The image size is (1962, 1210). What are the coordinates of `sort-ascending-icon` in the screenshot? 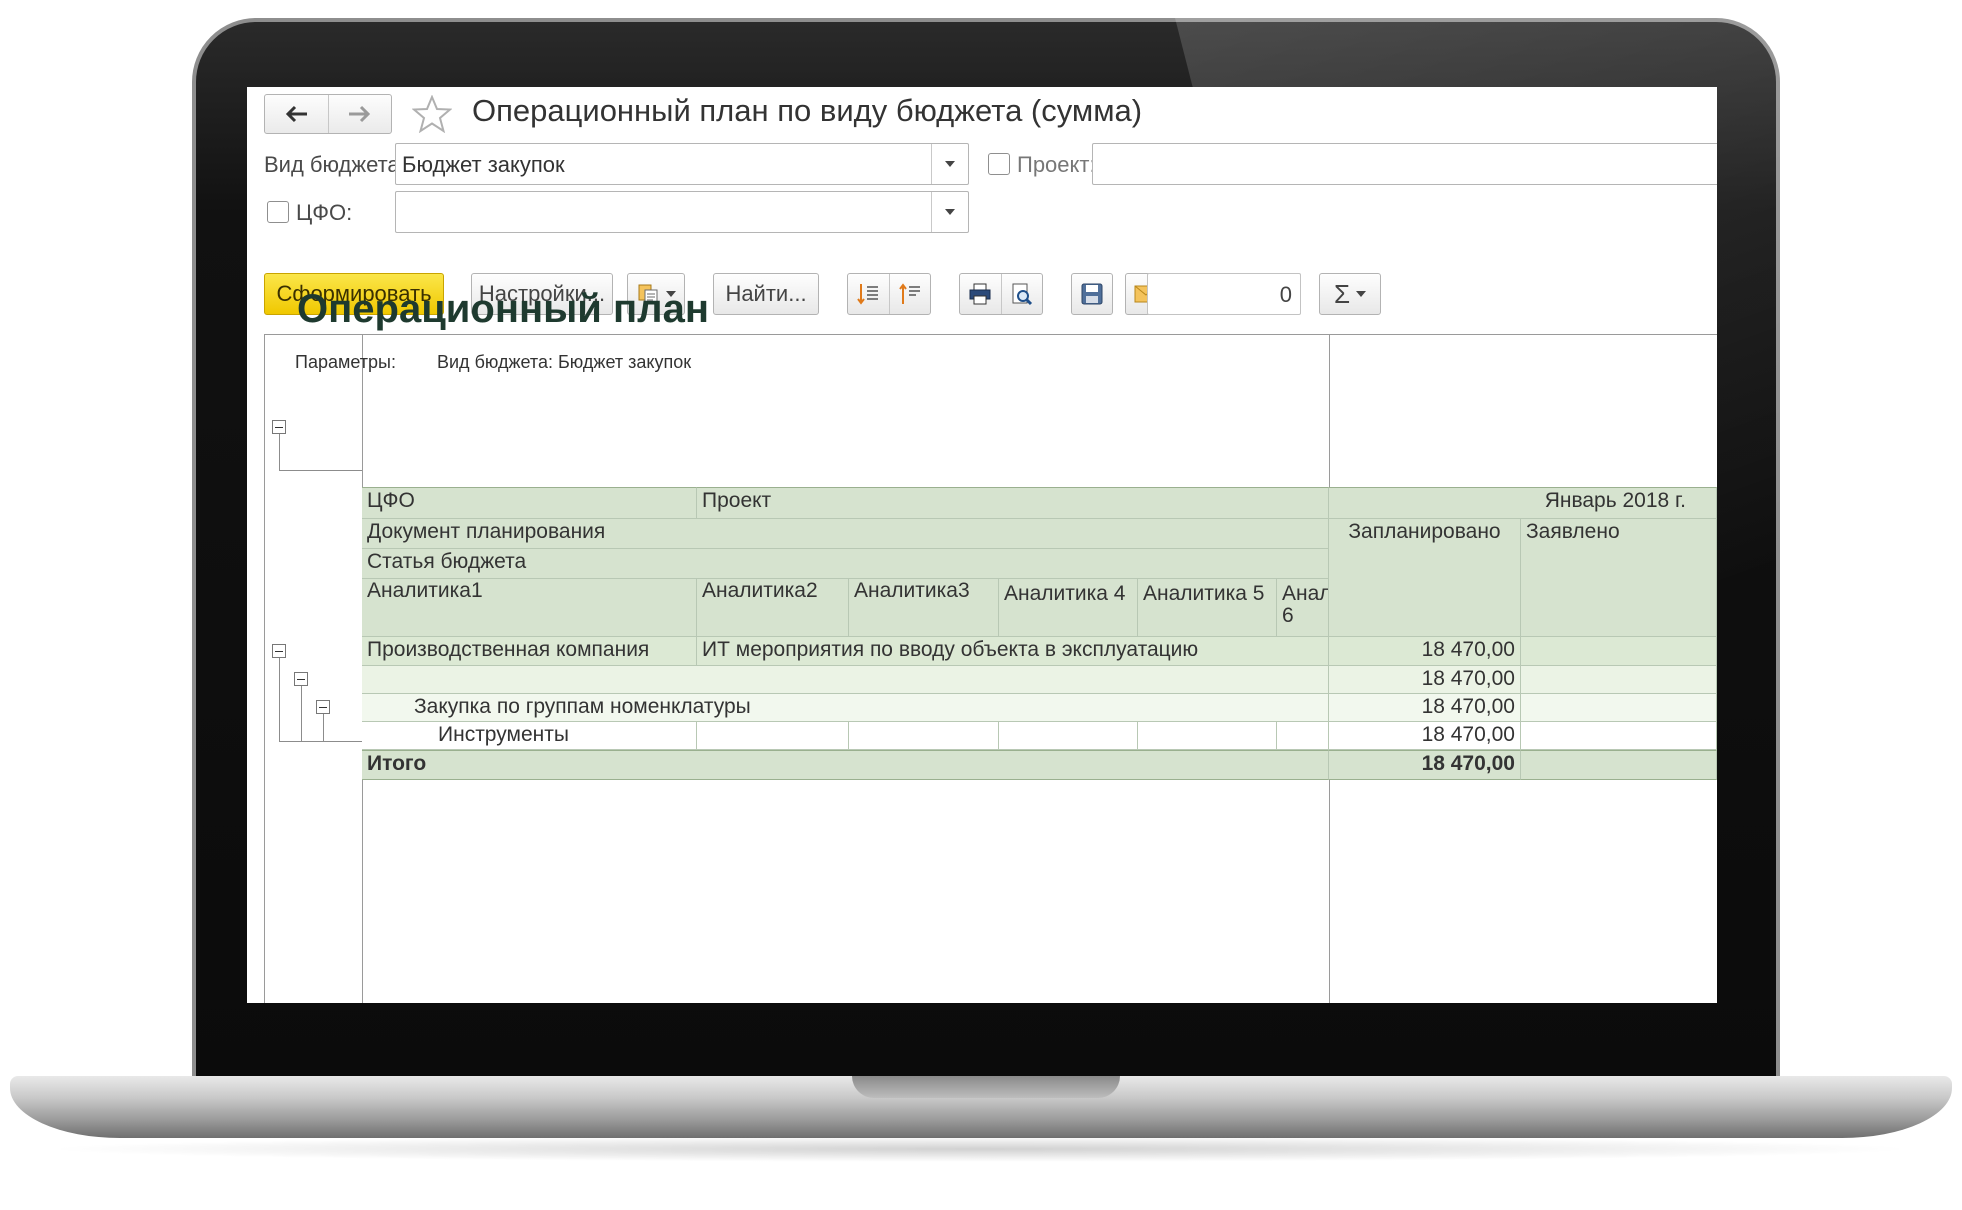 It's located at (868, 294).